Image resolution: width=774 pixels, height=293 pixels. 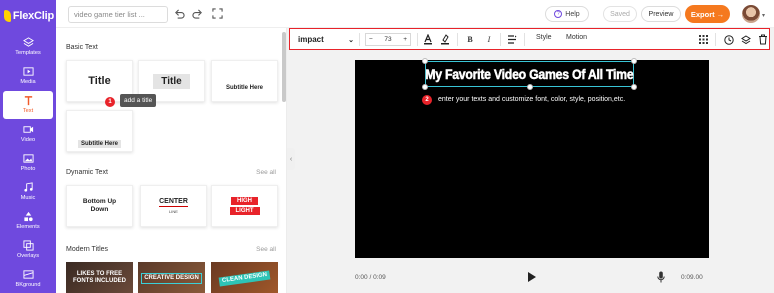 What do you see at coordinates (28, 71) in the screenshot?
I see `media-icon` at bounding box center [28, 71].